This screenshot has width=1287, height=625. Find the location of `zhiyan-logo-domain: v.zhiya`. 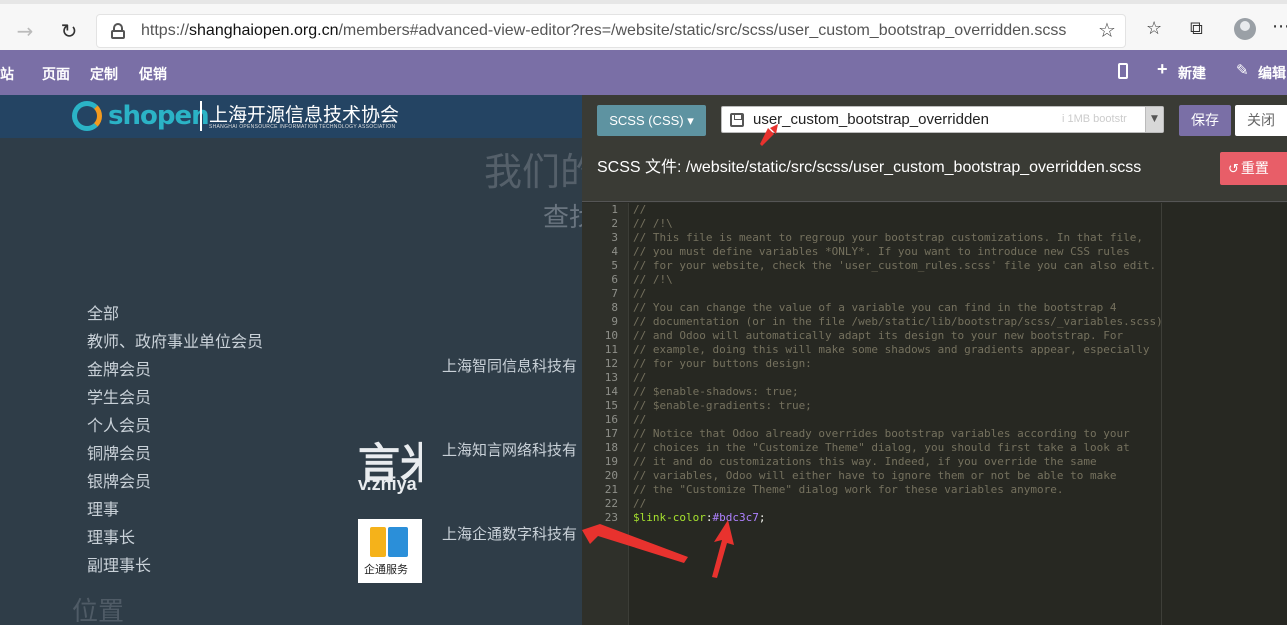

zhiyan-logo-domain: v.zhiya is located at coordinates (387, 484).